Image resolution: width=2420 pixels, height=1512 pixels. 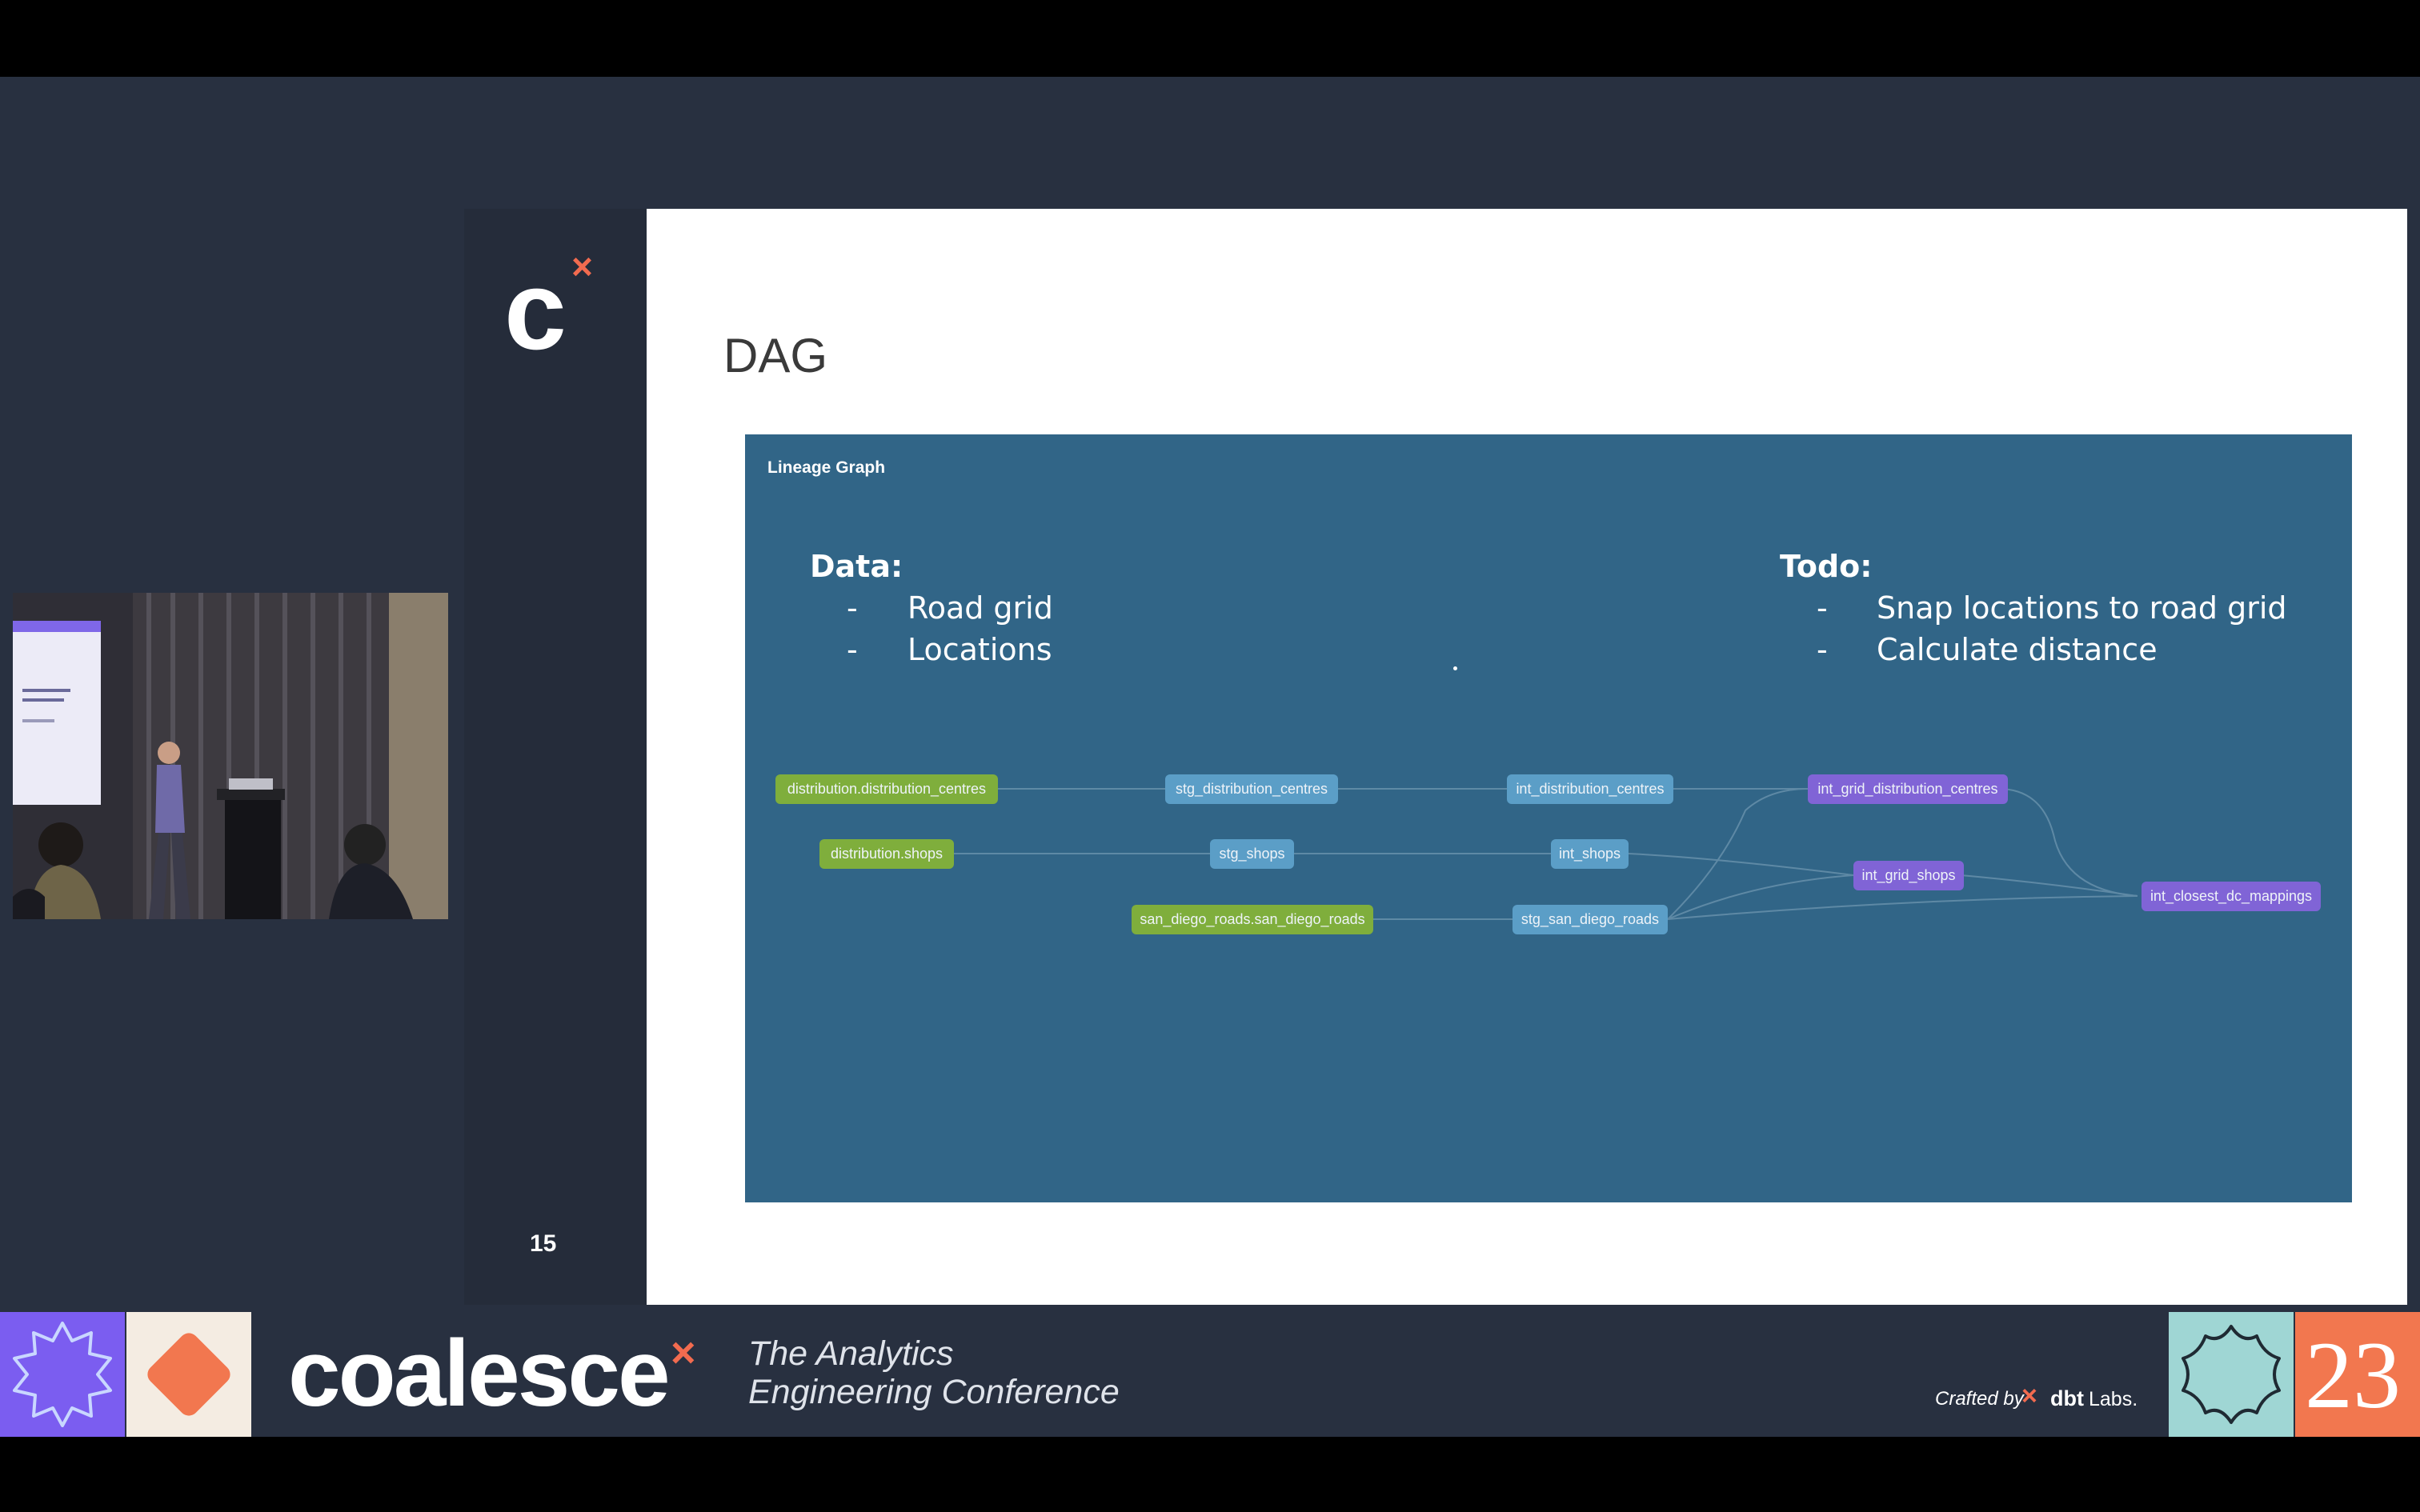 I want to click on dbt-logo-icon: ×, so click(x=2029, y=1396).